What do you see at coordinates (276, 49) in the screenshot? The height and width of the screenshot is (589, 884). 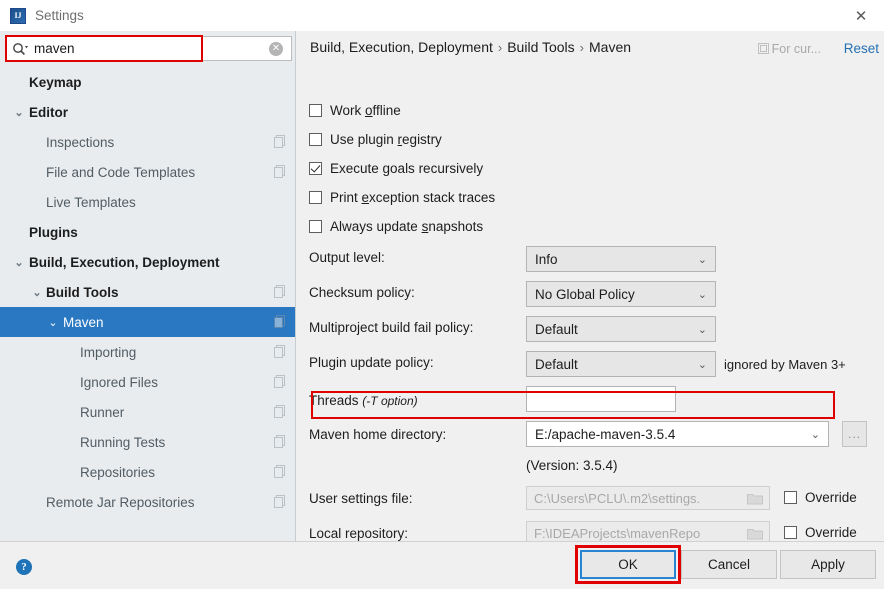 I see `clear-icon: ✕` at bounding box center [276, 49].